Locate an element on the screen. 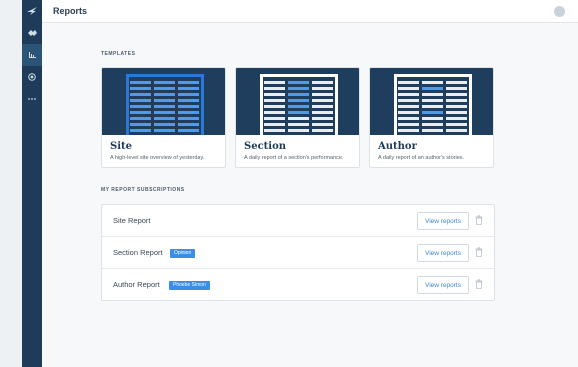 Image resolution: width=578 pixels, height=367 pixels. template-thumbnail-site is located at coordinates (163, 101).